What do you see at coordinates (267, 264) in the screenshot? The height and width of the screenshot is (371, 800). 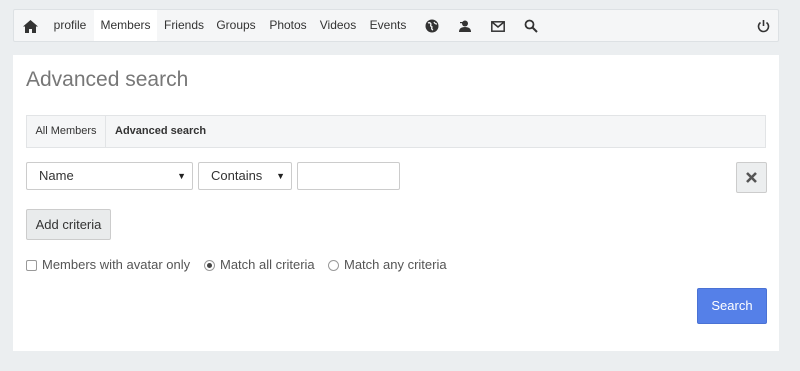 I see `match-all-label: Match all criteria` at bounding box center [267, 264].